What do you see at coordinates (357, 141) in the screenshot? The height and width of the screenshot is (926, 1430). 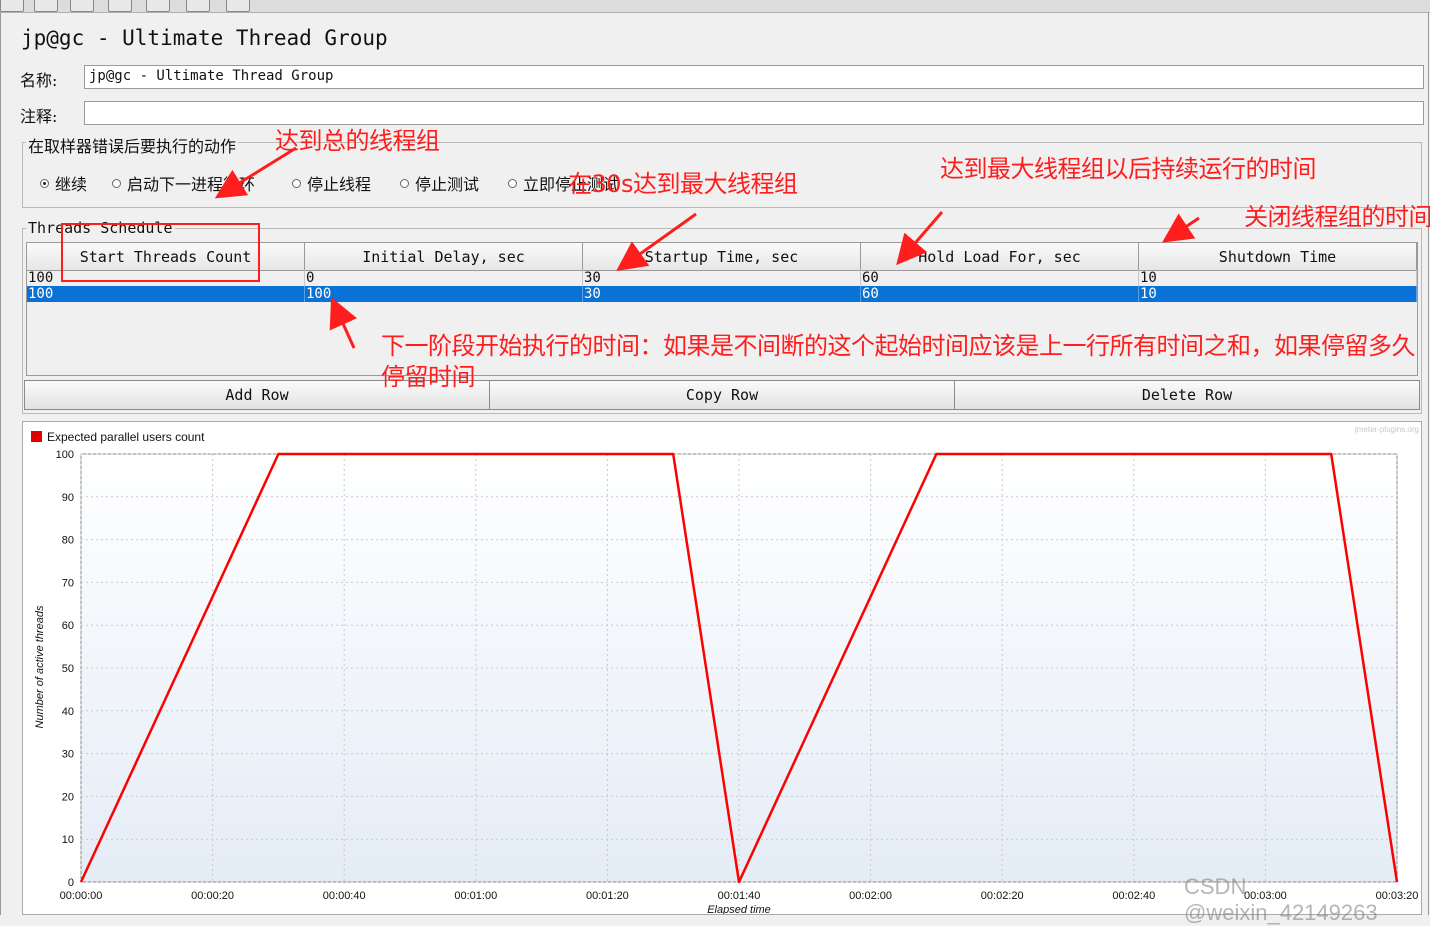 I see `annotation-total-threads: 达到总的线程组` at bounding box center [357, 141].